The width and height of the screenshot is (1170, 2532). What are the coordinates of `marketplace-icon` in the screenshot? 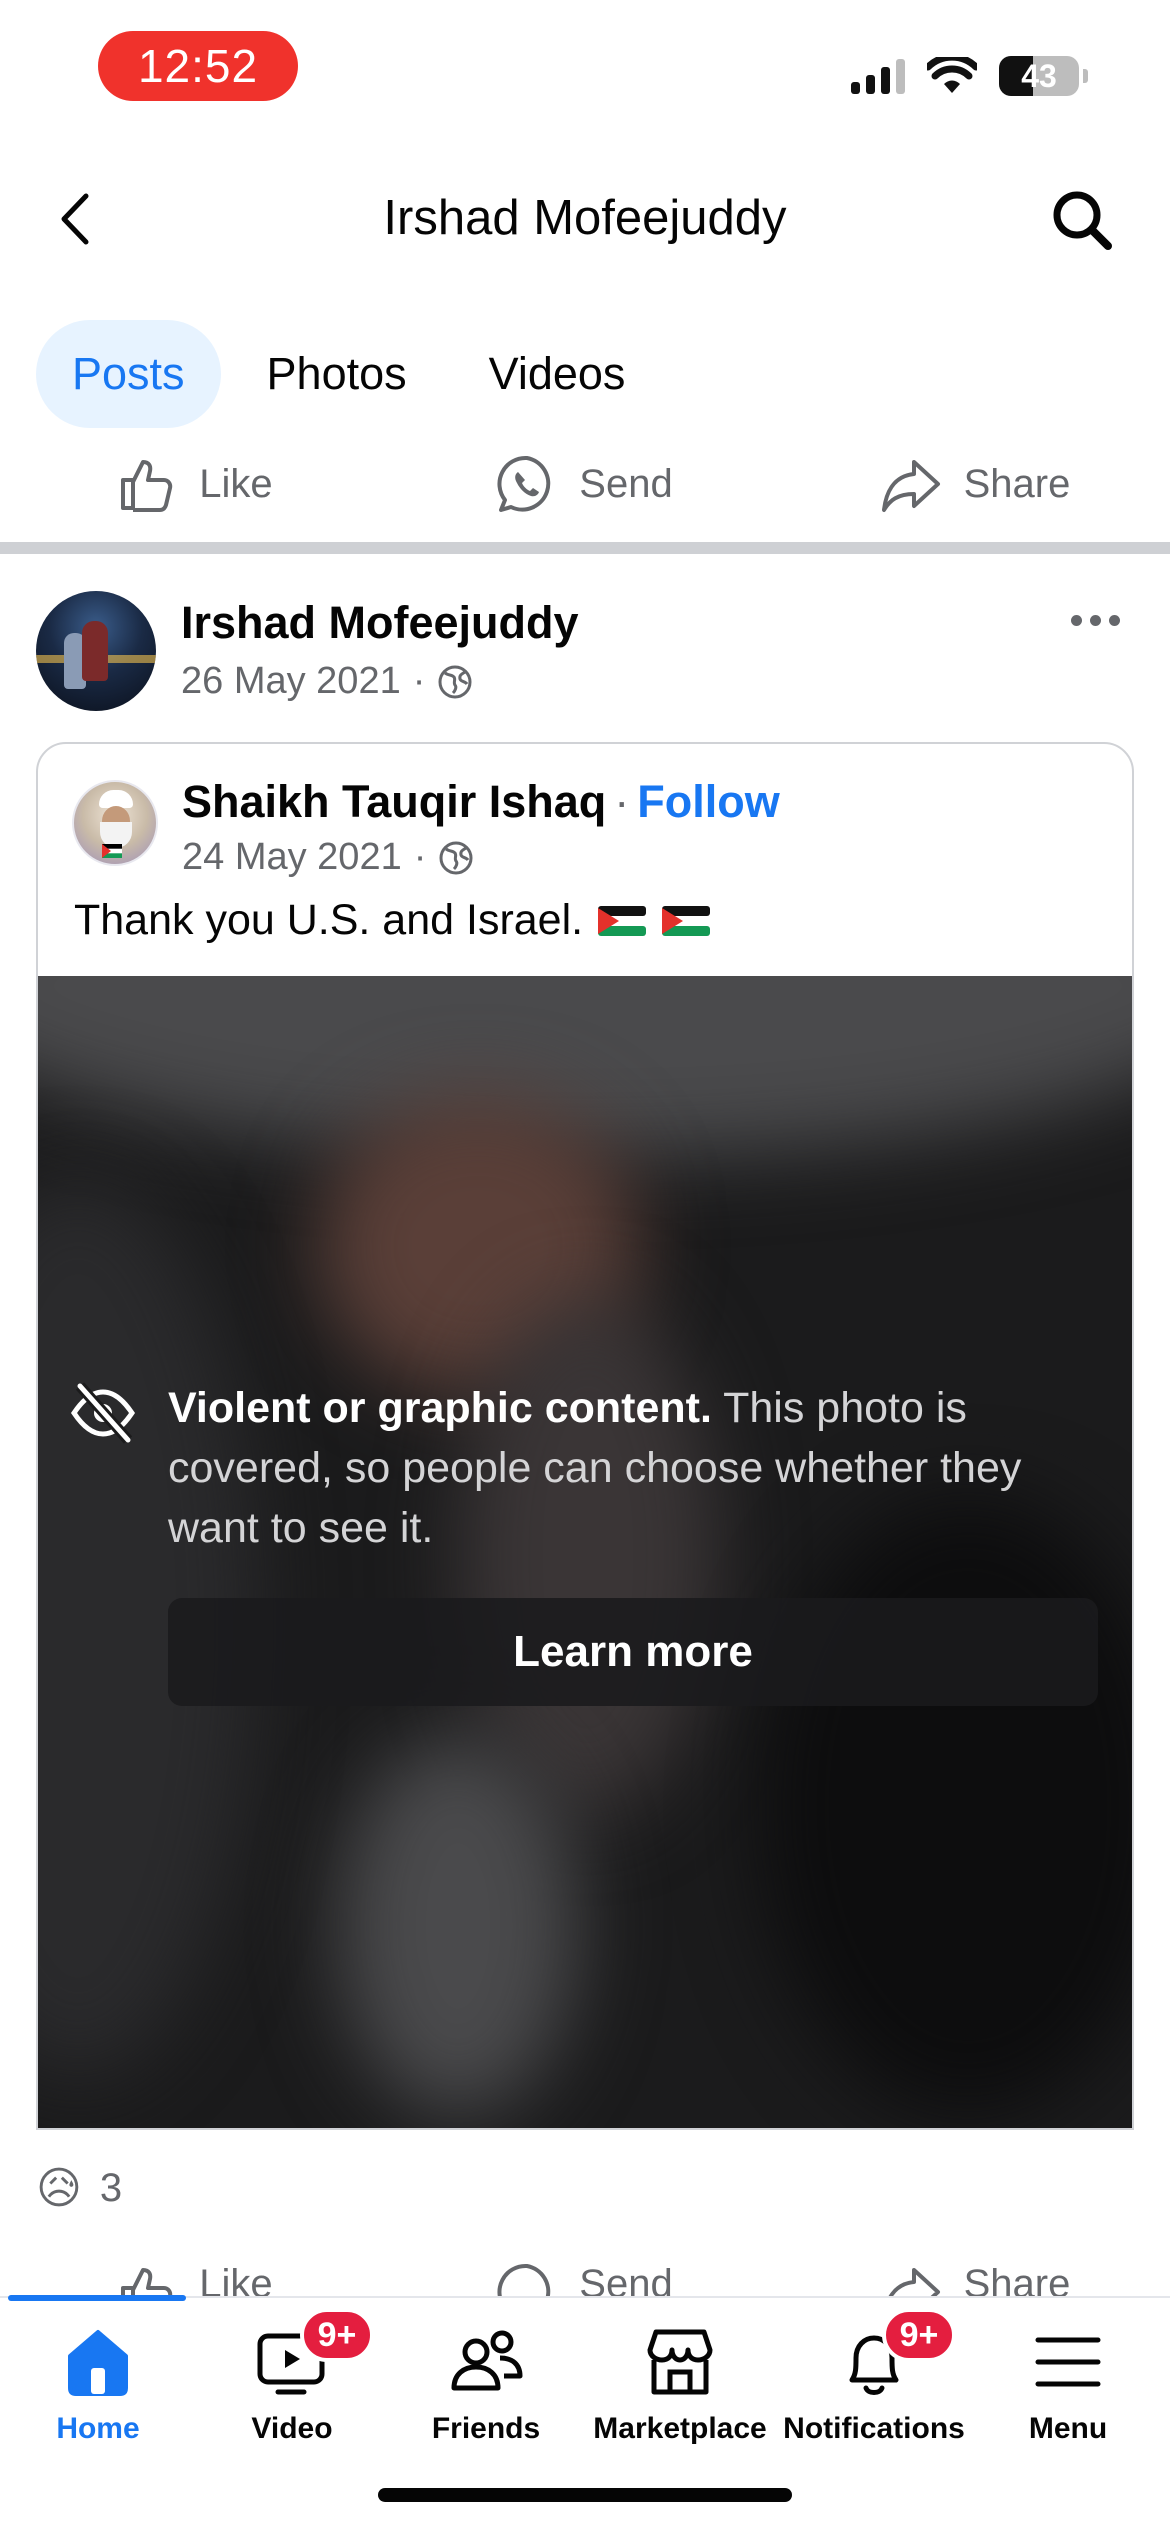 It's located at (680, 2362).